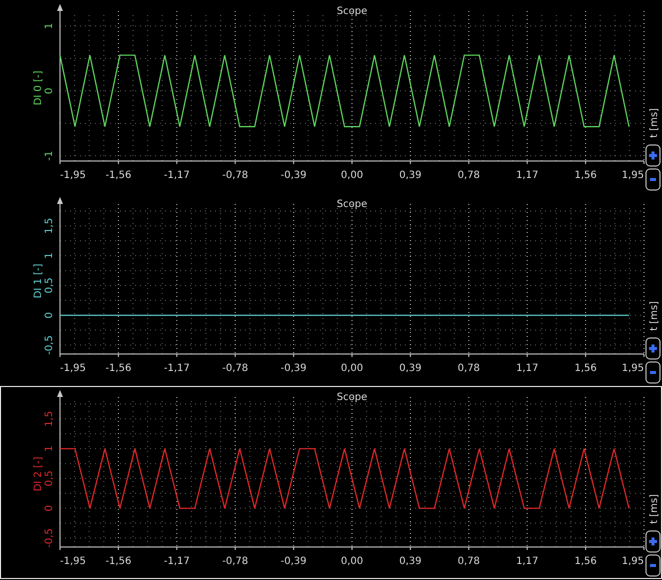 The height and width of the screenshot is (580, 662). I want to click on y-axis-label: DI 2 [-], so click(38, 474).